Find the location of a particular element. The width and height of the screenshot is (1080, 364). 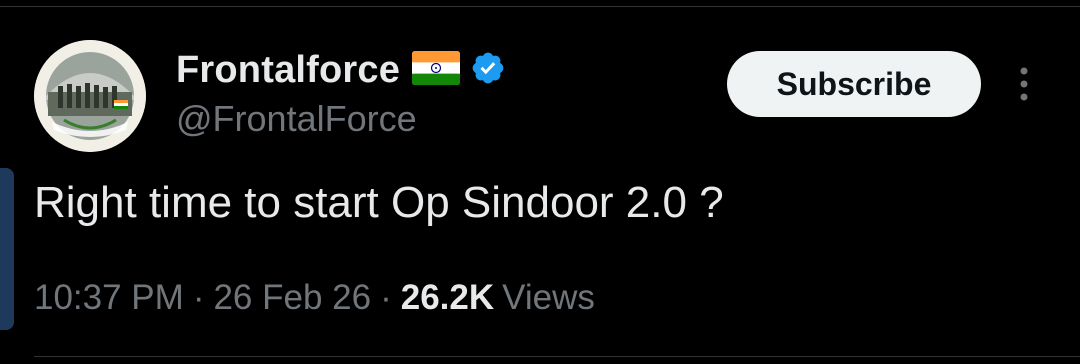

tweet-date: 26 Feb 26 is located at coordinates (292, 298).